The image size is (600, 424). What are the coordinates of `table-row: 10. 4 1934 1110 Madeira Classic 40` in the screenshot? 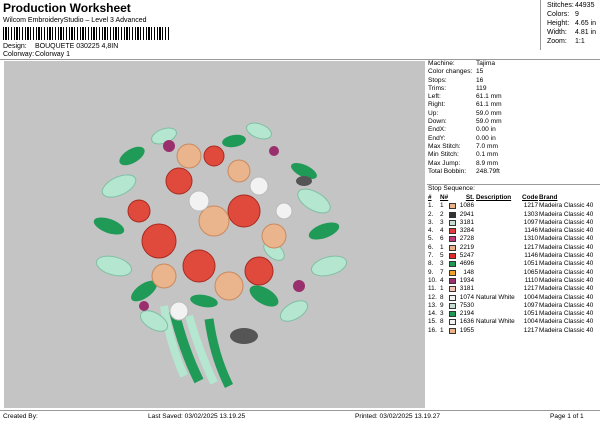 It's located at (514, 281).